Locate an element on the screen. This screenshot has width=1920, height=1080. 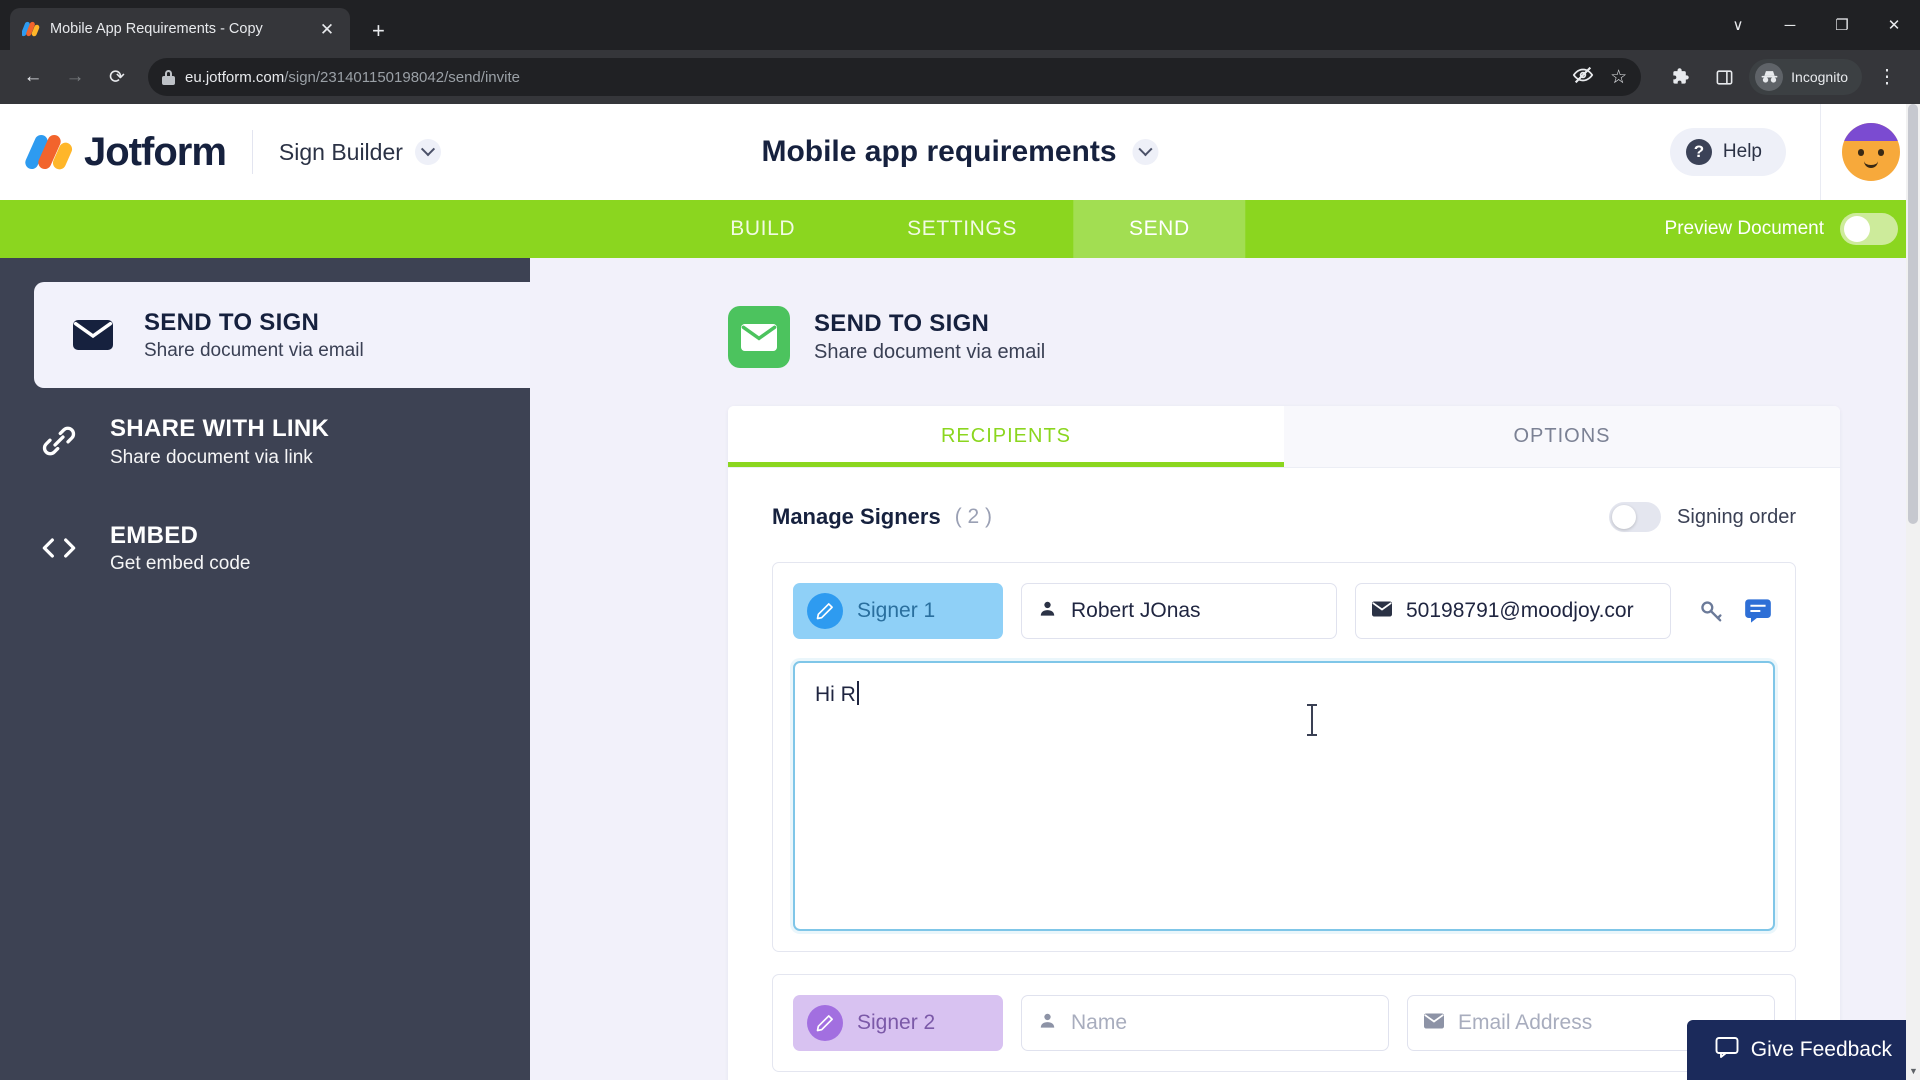
scroll-down-arrow-icon: ▼ is located at coordinates (1913, 1071).